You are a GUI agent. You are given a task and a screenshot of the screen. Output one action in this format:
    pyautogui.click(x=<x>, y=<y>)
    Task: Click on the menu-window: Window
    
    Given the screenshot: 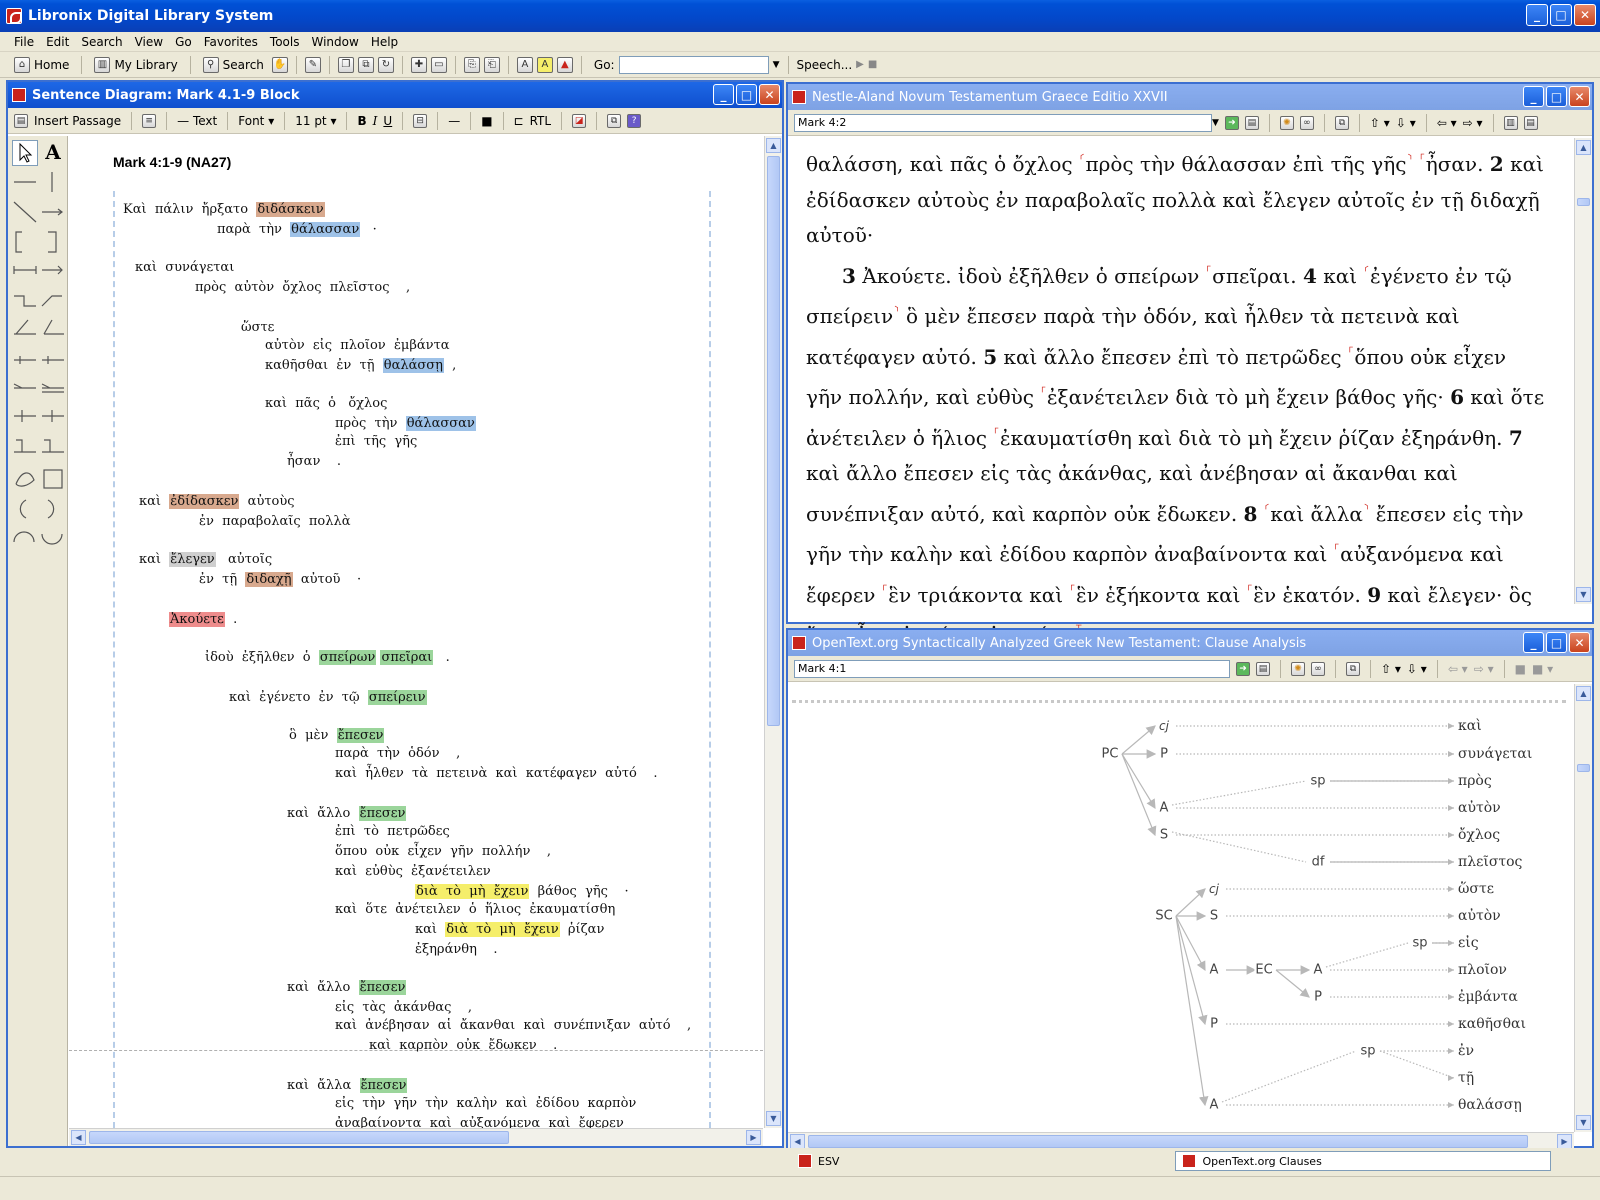 What is the action you would take?
    pyautogui.click(x=334, y=42)
    